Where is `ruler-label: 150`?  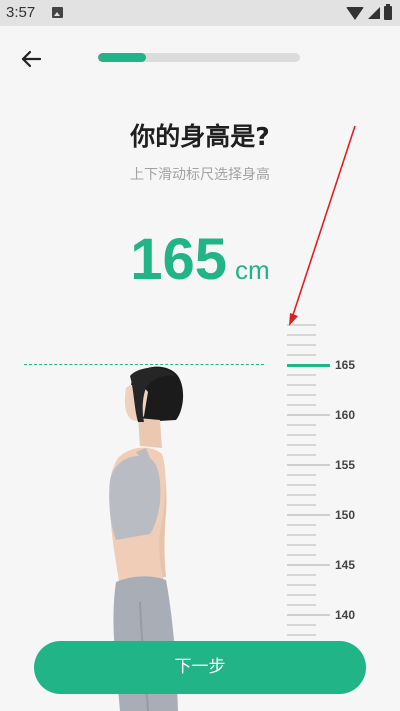
ruler-label: 150 is located at coordinates (345, 515).